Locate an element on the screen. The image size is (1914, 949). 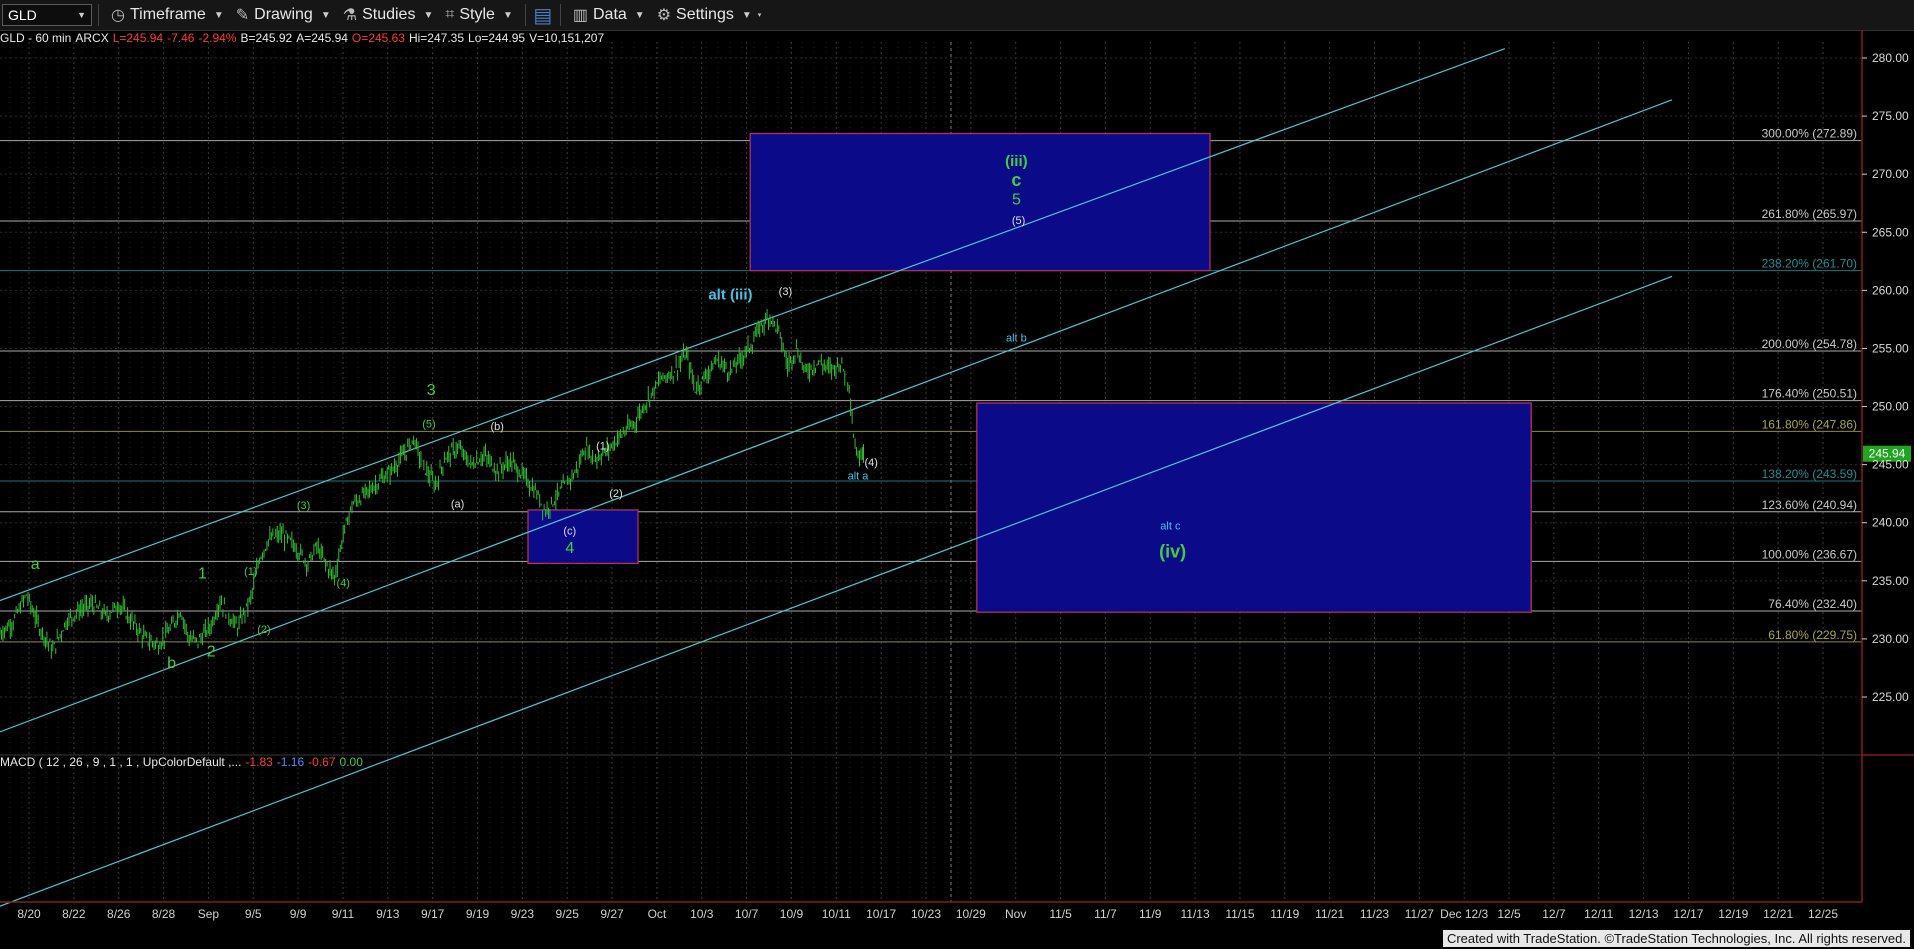
macd-value-4: 0.00 is located at coordinates (351, 762).